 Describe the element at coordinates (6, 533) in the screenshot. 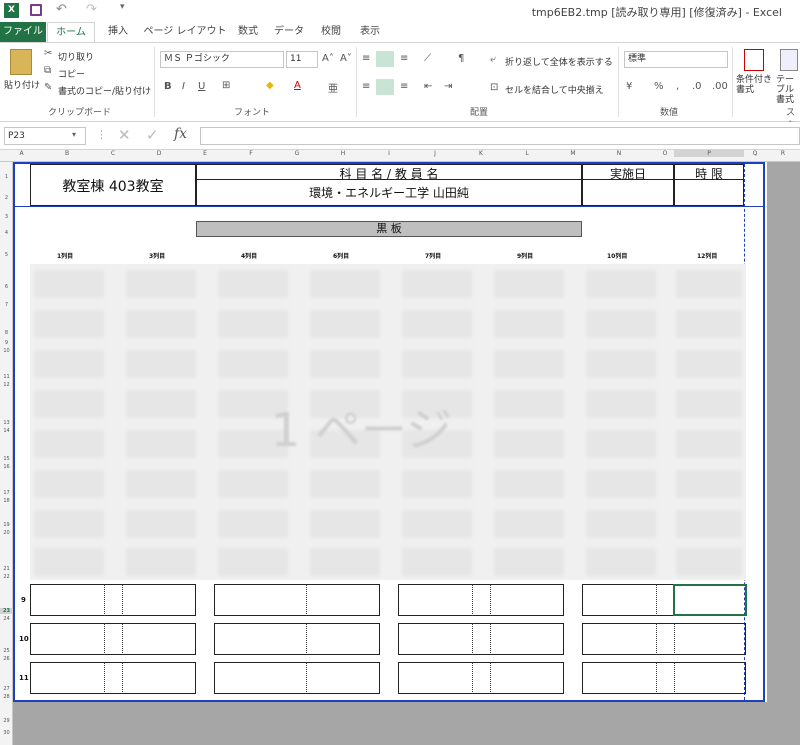

I see `row-header: 20` at that location.